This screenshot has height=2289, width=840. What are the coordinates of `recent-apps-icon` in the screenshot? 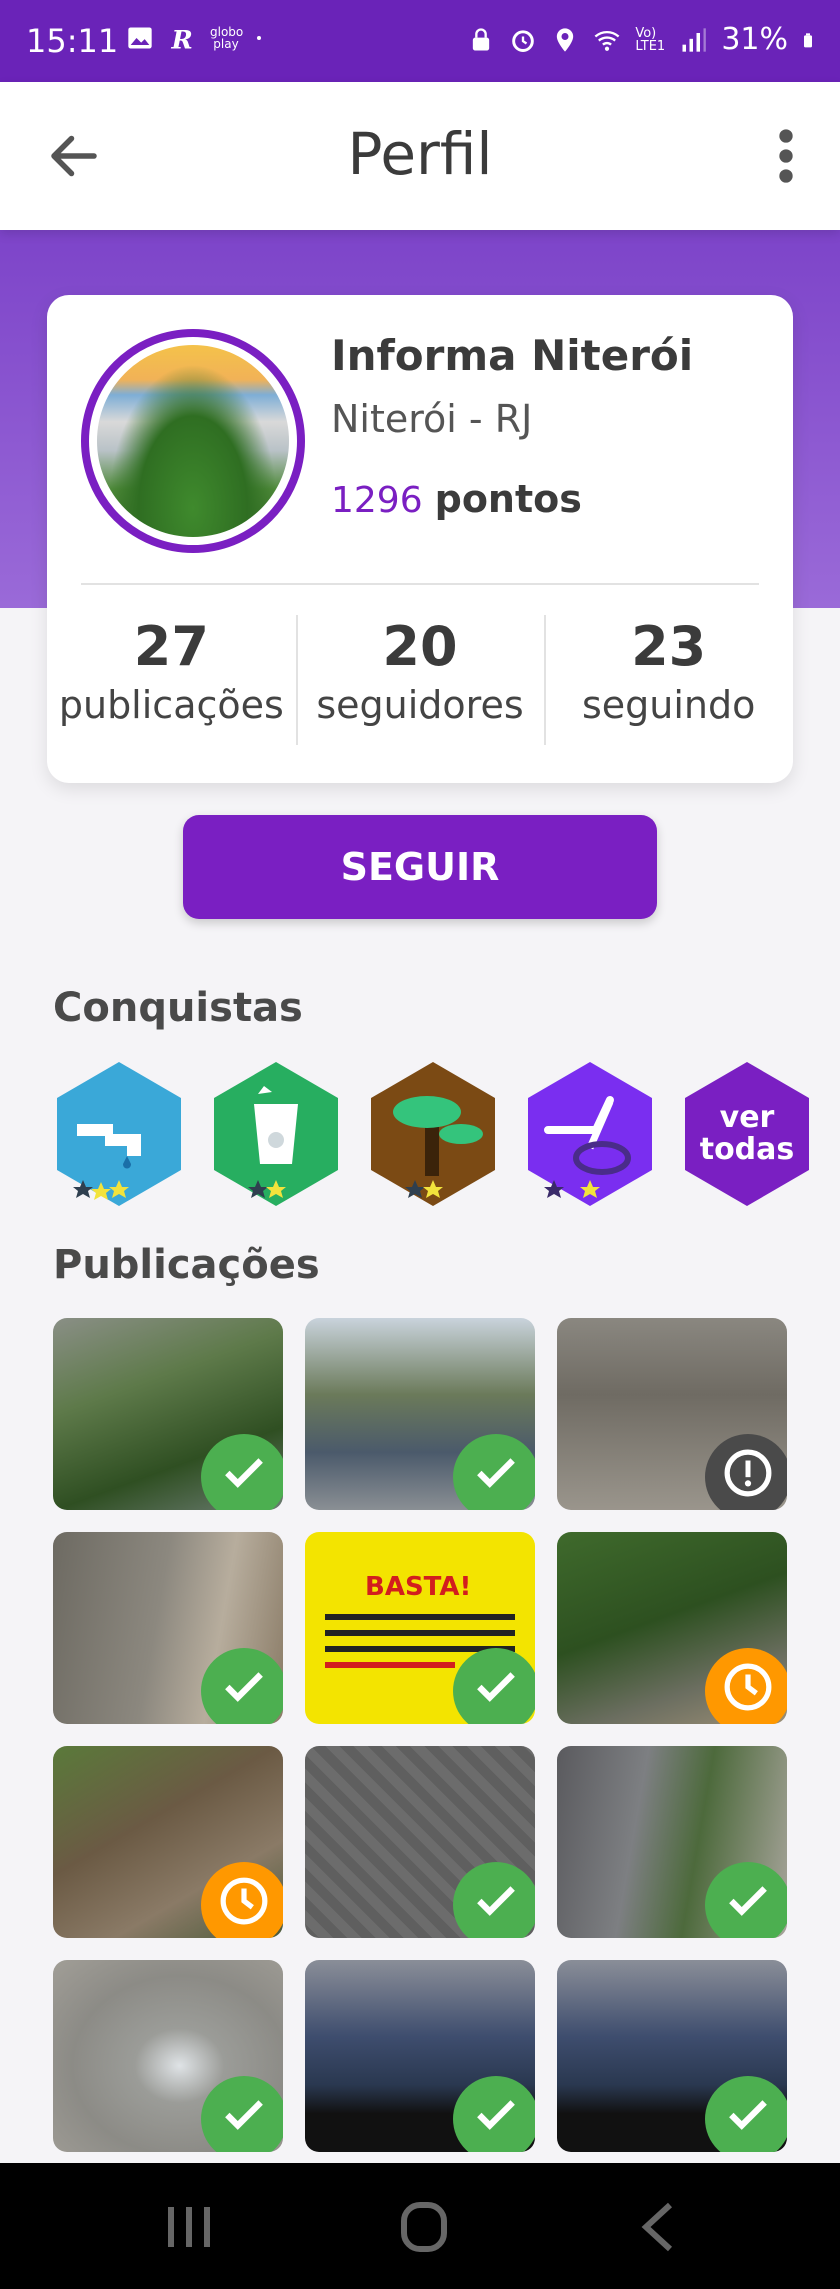 It's located at (190, 2227).